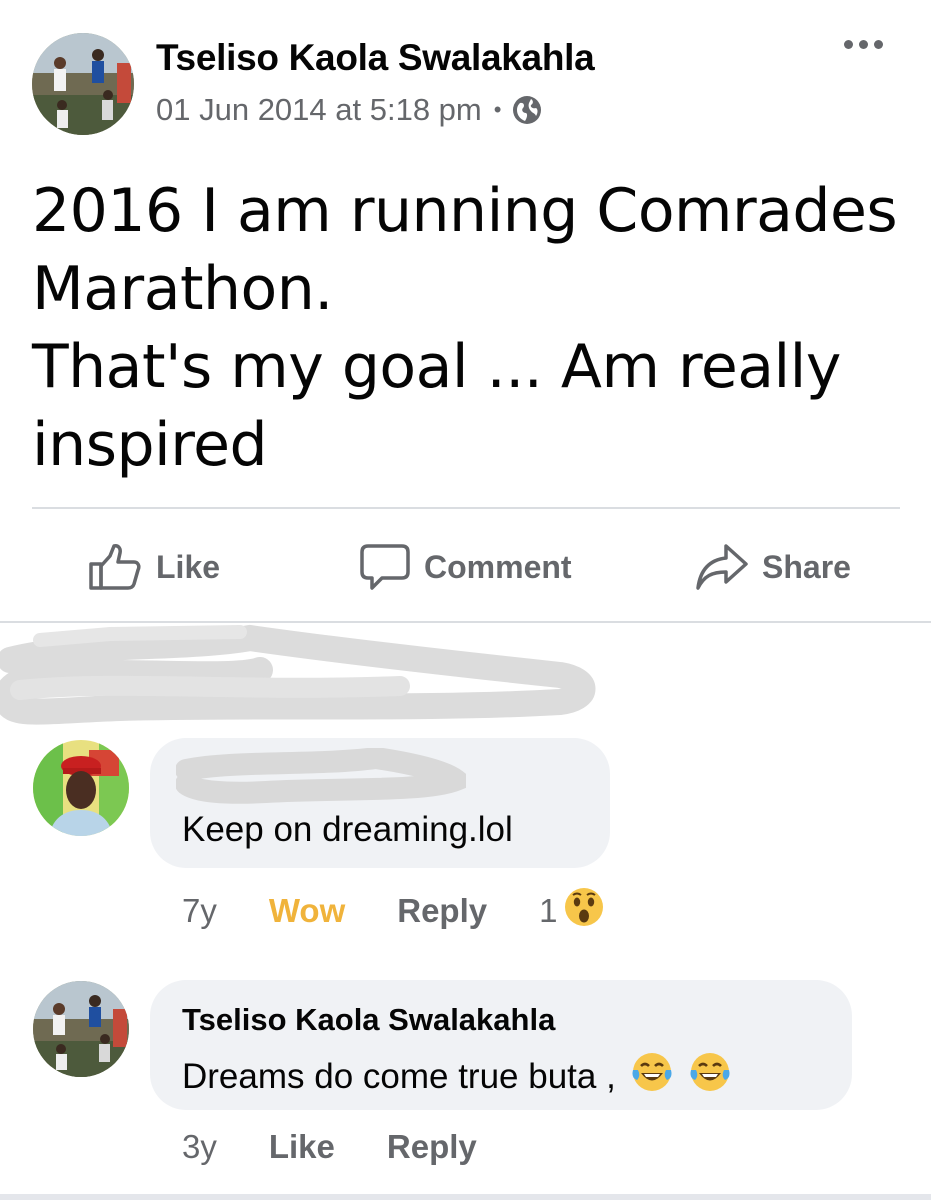  What do you see at coordinates (154, 567) in the screenshot?
I see `like-button: Like` at bounding box center [154, 567].